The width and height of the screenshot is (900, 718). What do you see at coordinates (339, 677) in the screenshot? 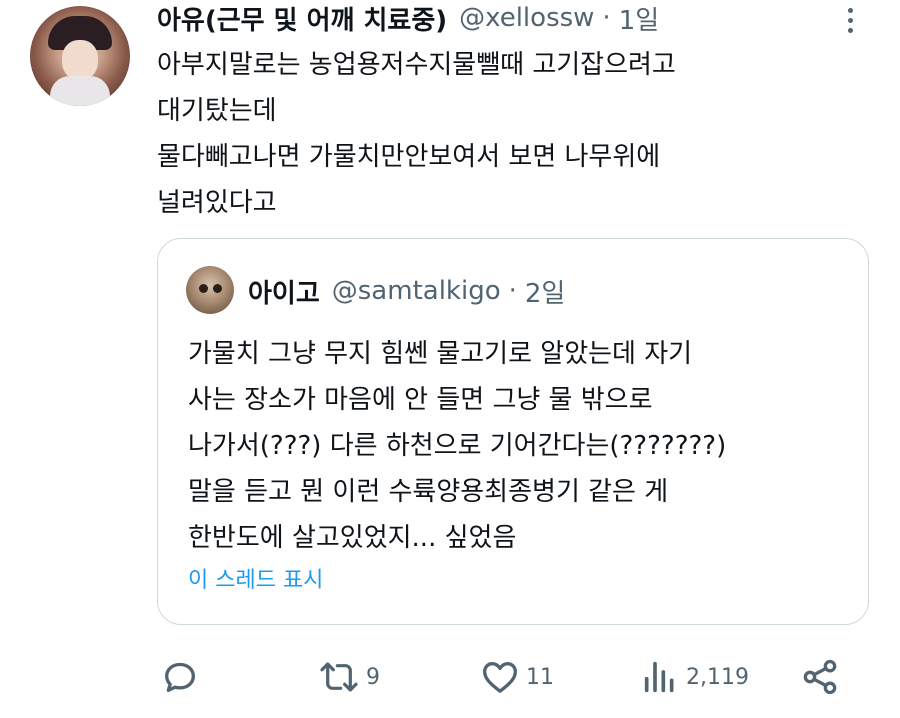
I see `retweet-icon` at bounding box center [339, 677].